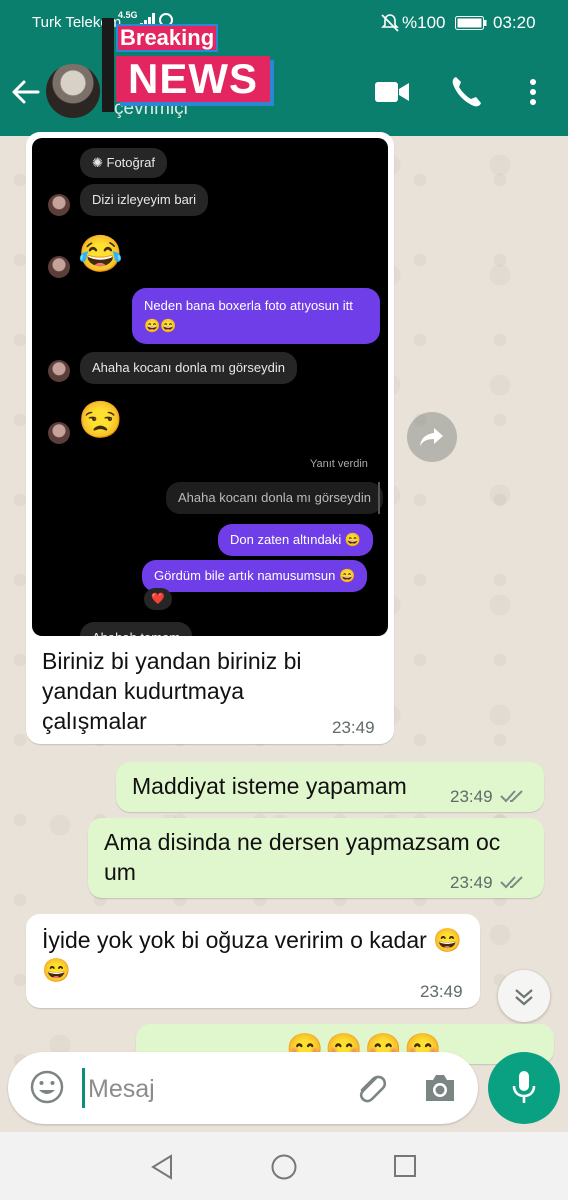 This screenshot has width=568, height=1200. I want to click on chat-bubble-in: Ahaha kocanı donla mı görseydin, so click(188, 368).